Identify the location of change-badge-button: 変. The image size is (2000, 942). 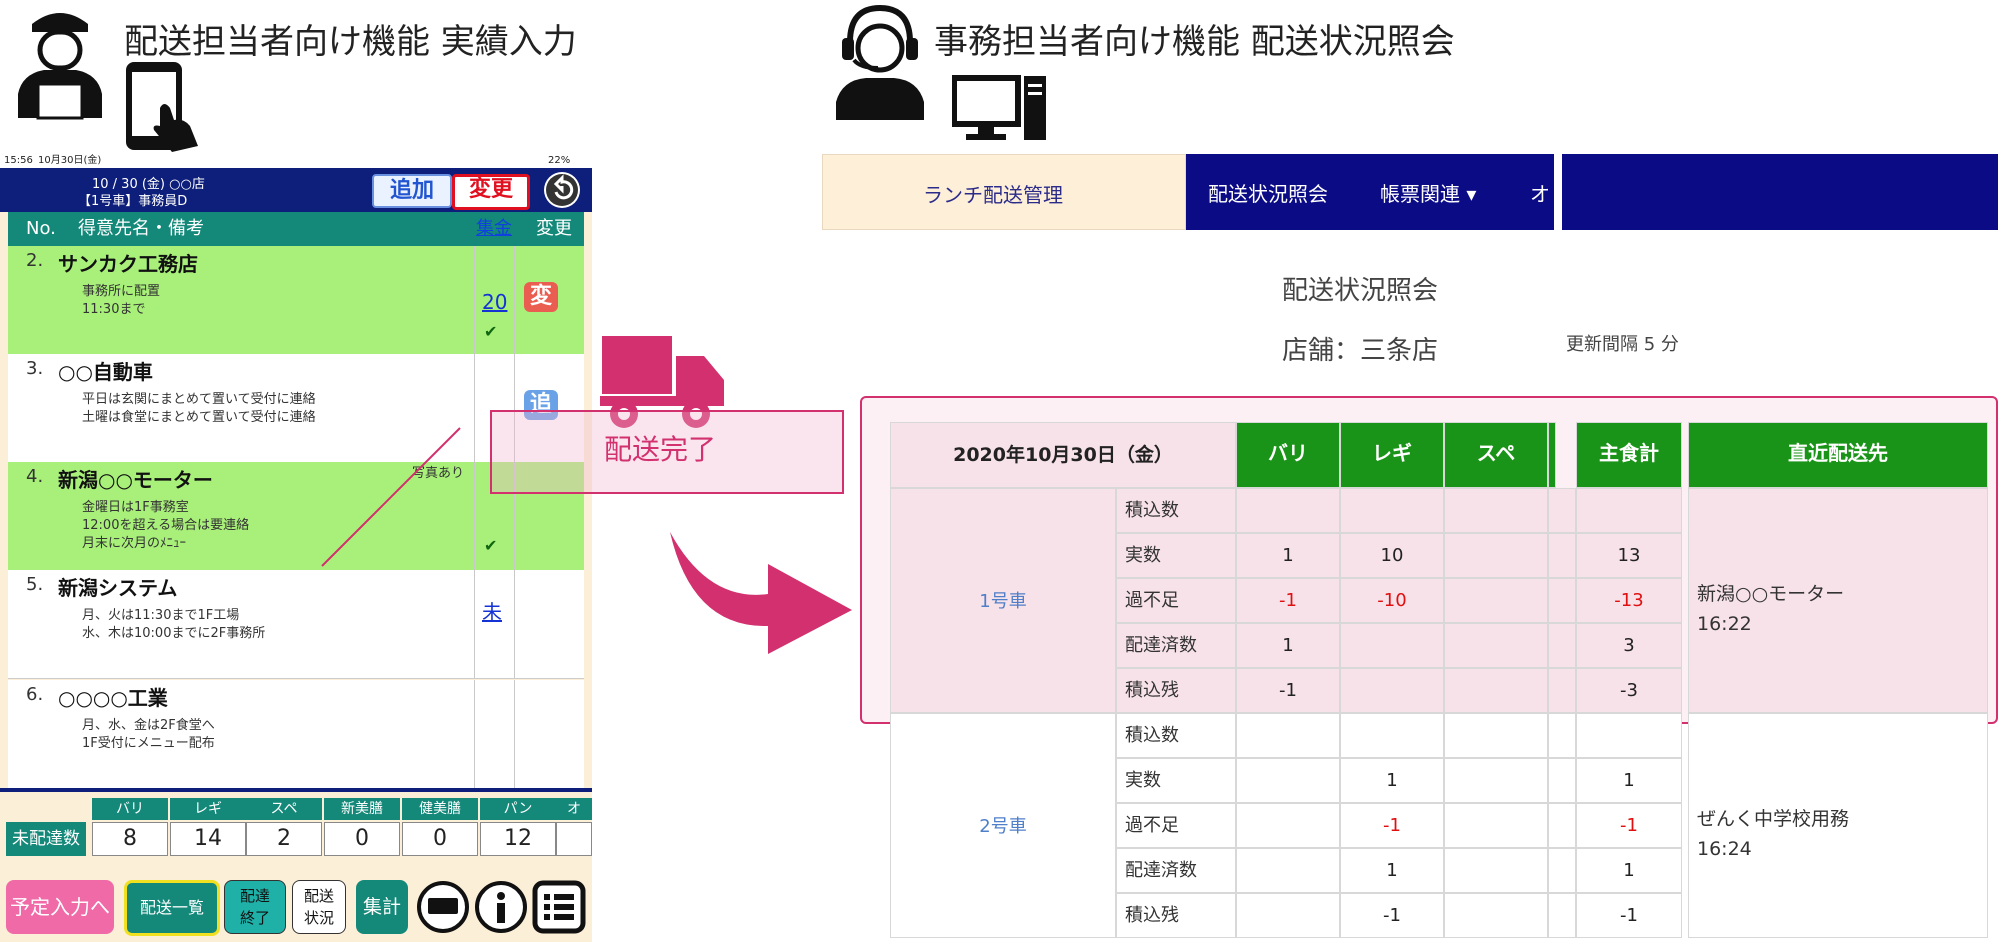
(541, 297).